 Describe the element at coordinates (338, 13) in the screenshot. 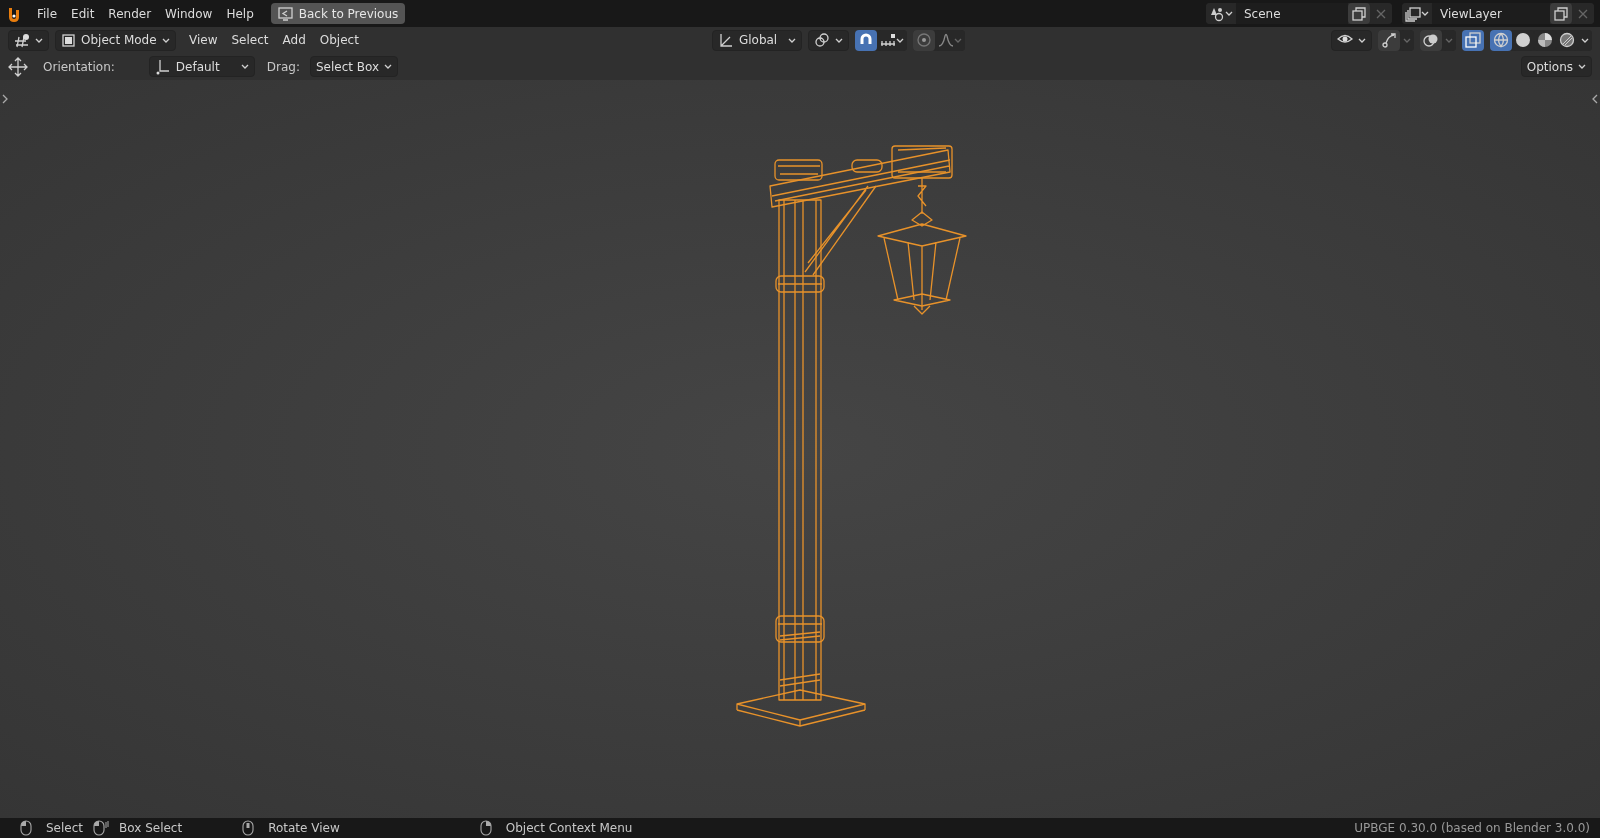

I see `back-to-previous-button: Back to Previous` at that location.